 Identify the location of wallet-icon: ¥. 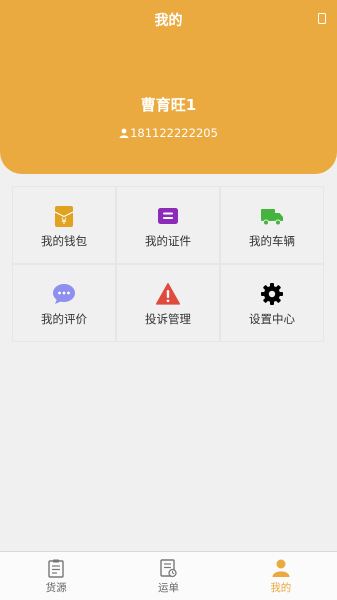
(64, 216).